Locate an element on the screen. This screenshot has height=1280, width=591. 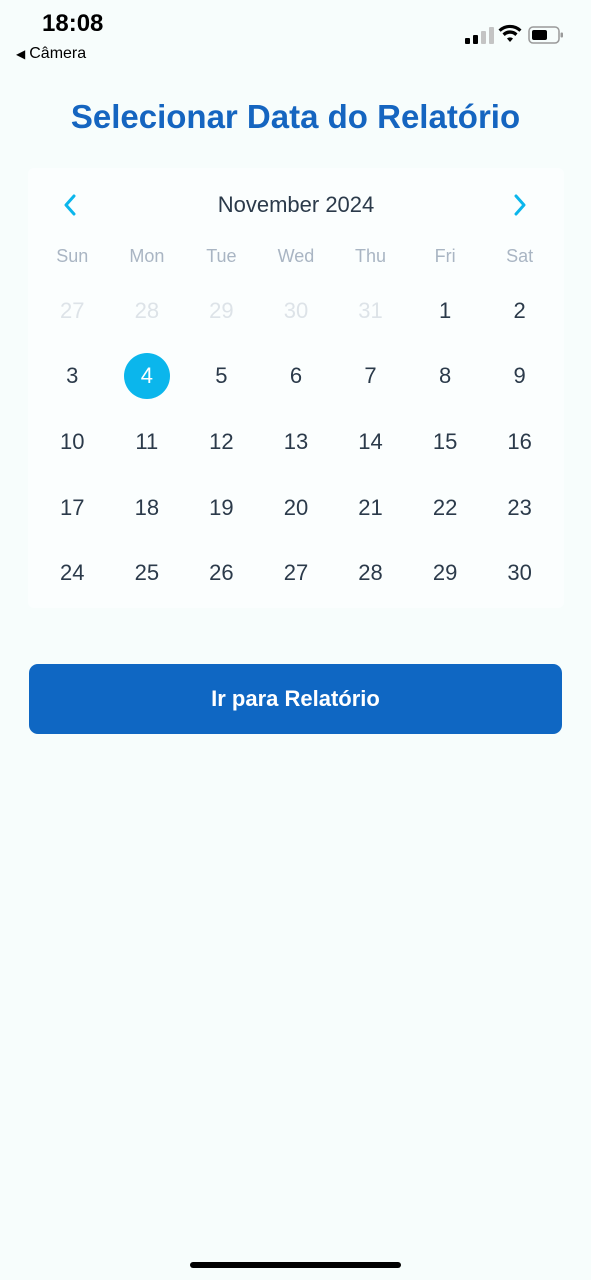
calendar-day: 21 is located at coordinates (370, 508).